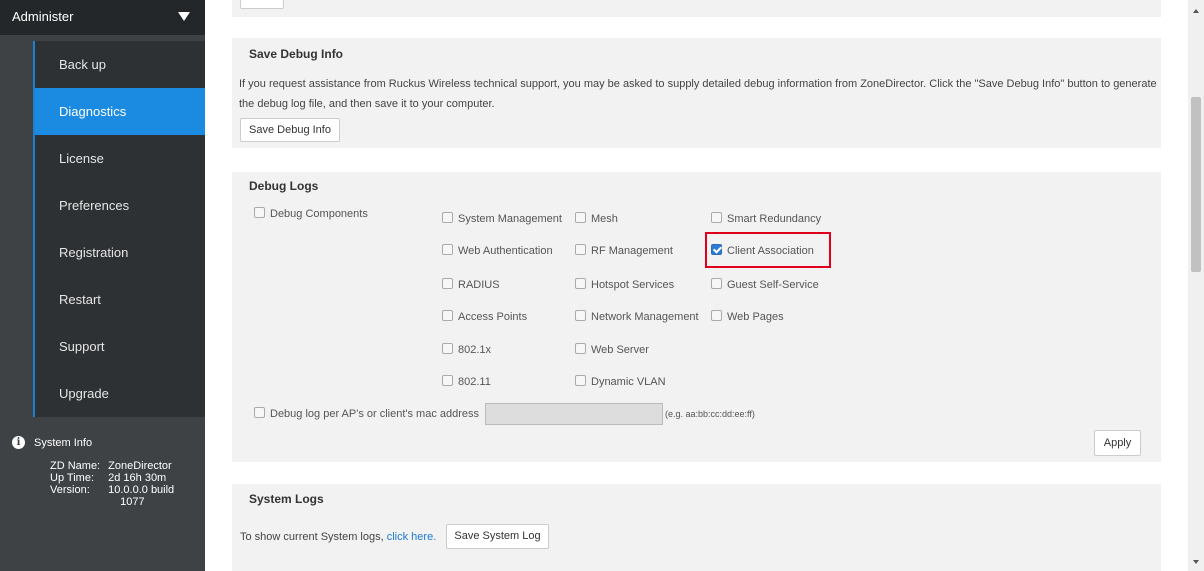 This screenshot has width=1204, height=571. I want to click on checkbox-label: Mesh, so click(604, 219).